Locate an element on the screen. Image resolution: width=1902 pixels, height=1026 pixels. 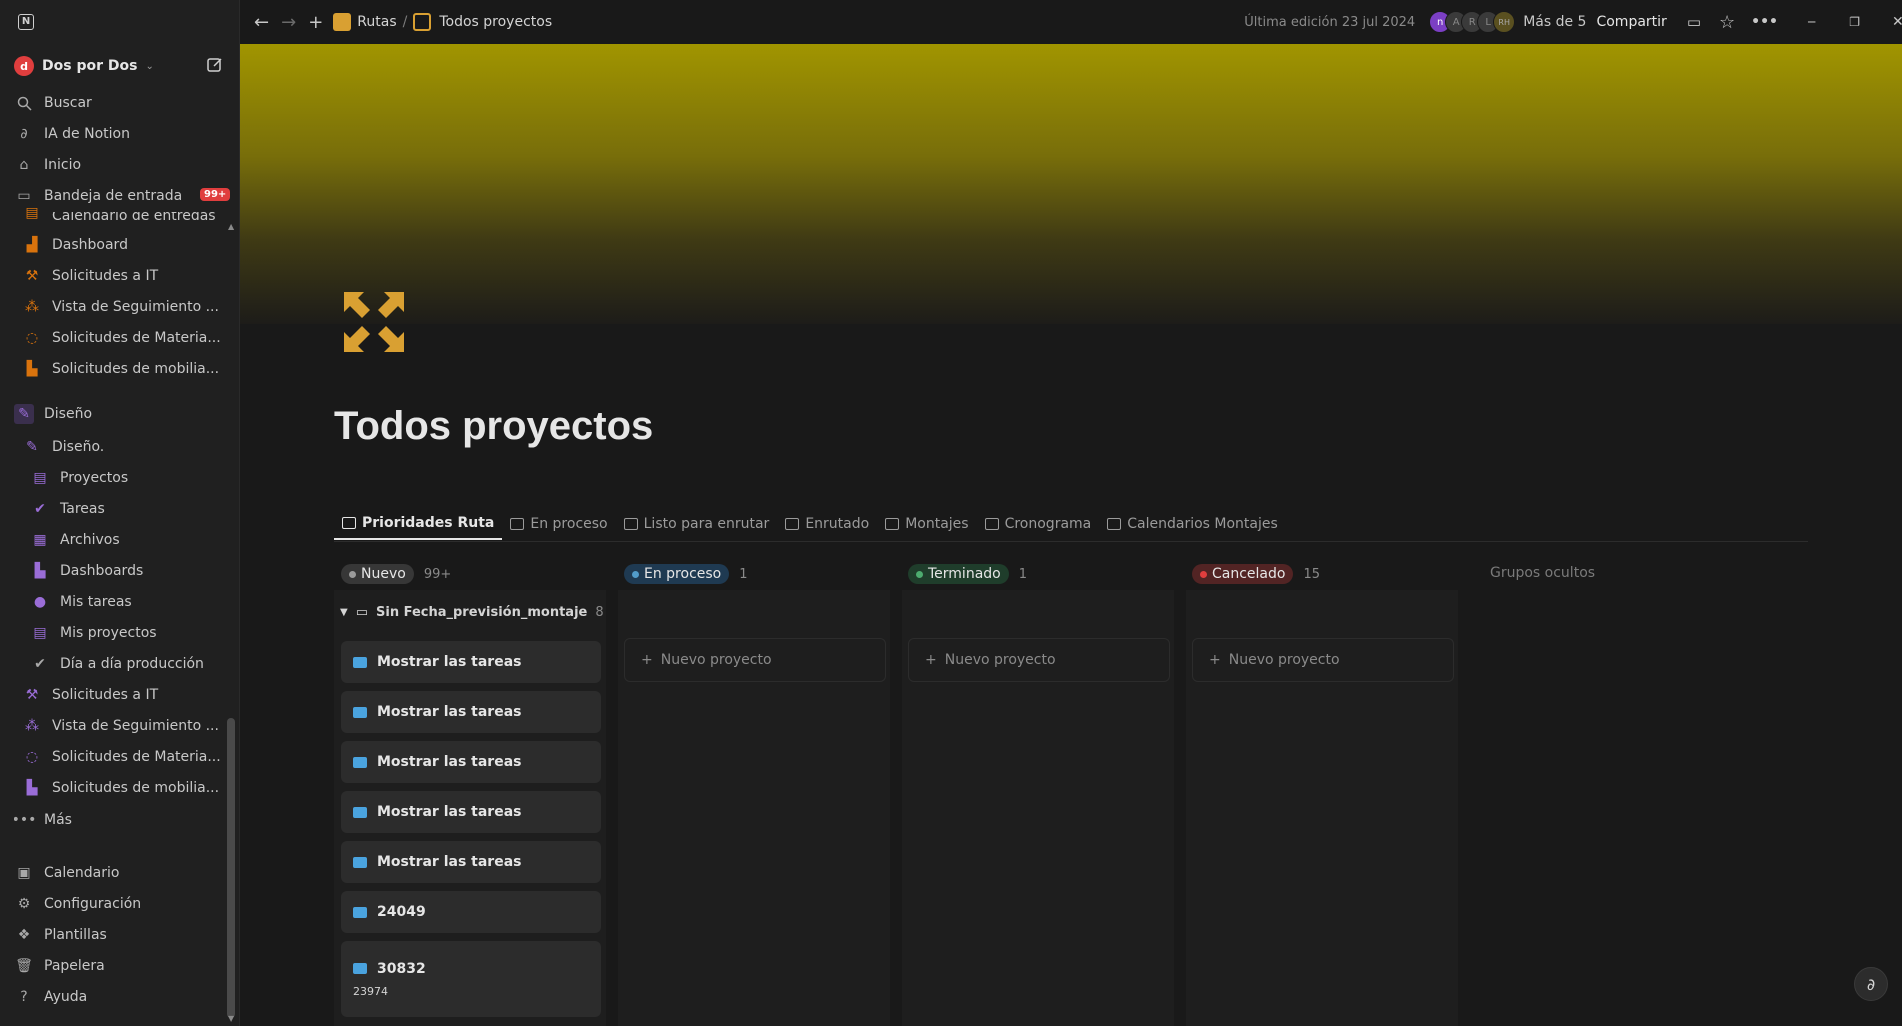
sidebar-item-plantillas: ❖ Plantillas is located at coordinates (122, 935).